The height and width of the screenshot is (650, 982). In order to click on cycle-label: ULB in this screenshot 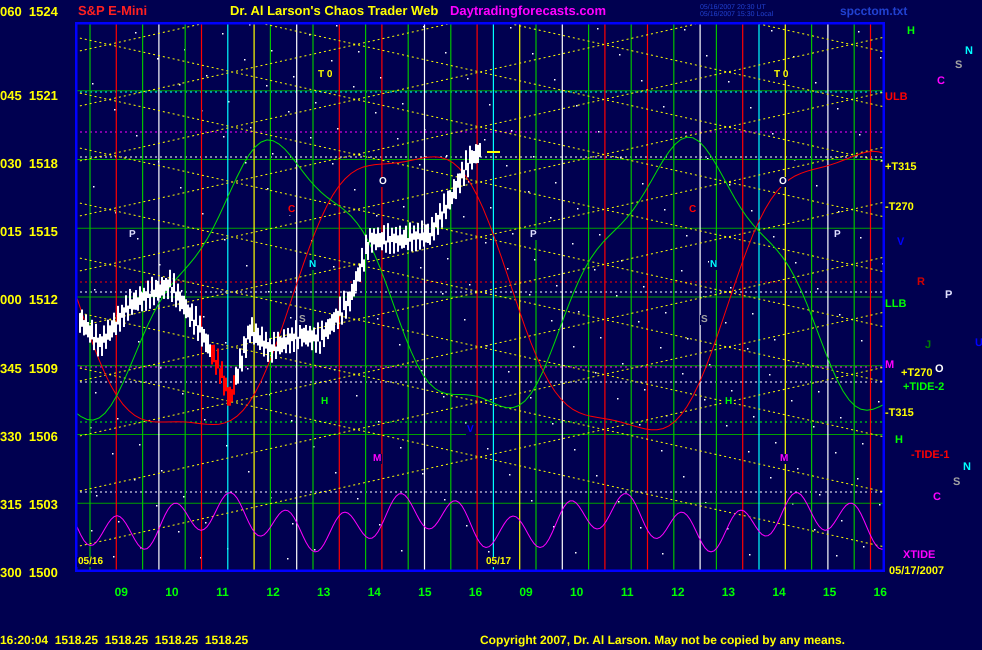, I will do `click(896, 97)`.